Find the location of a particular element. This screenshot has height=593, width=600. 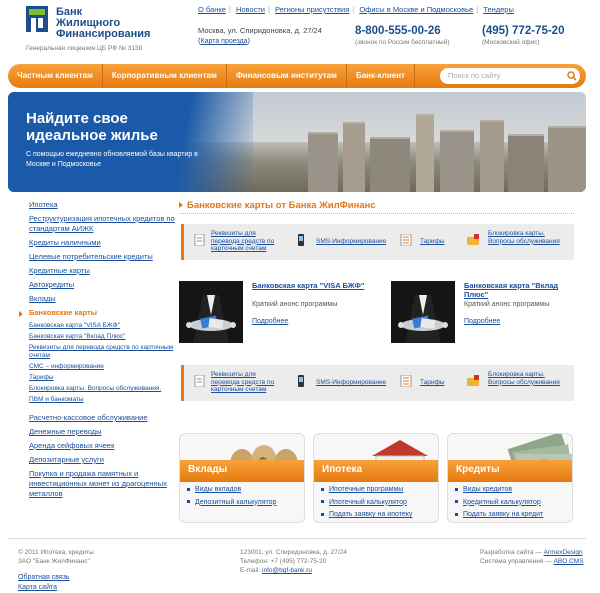

topnav-news: Новости is located at coordinates (250, 9).